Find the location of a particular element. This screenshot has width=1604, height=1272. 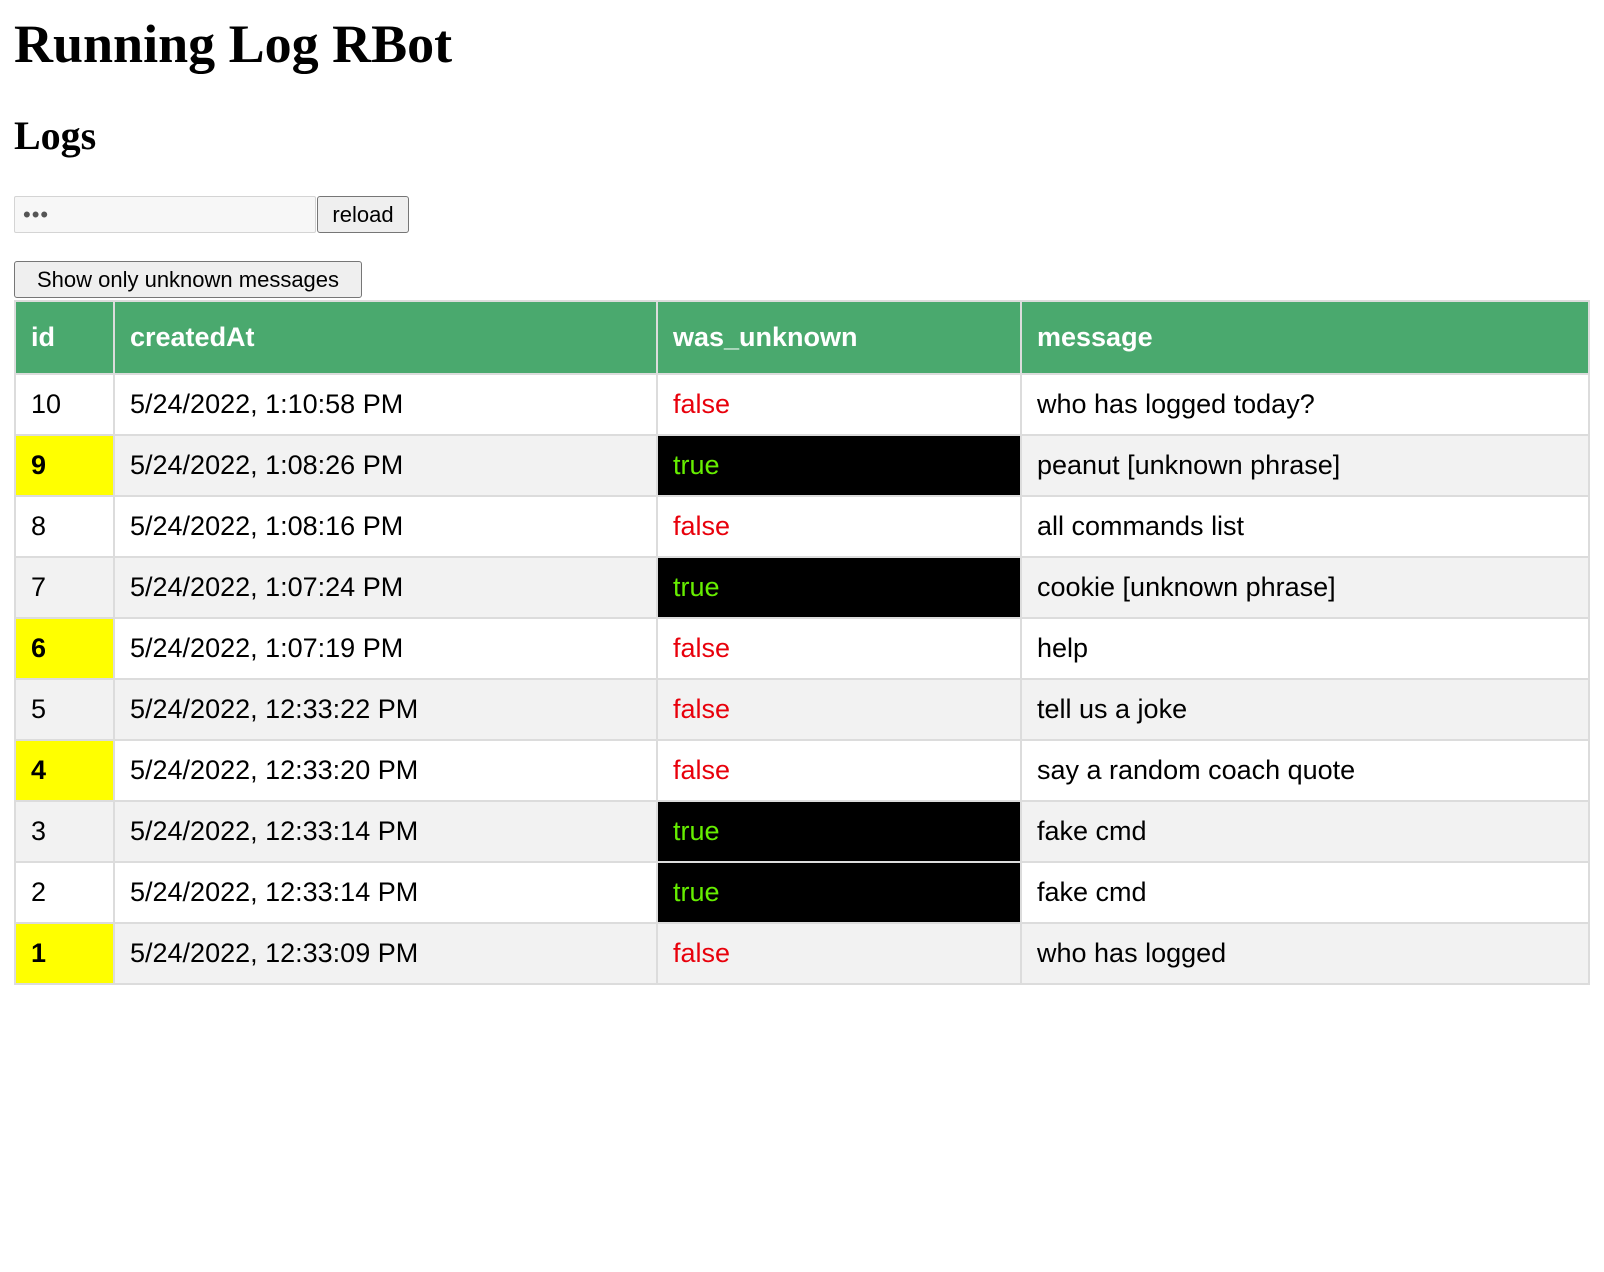

cell-id: 7 is located at coordinates (64, 587).